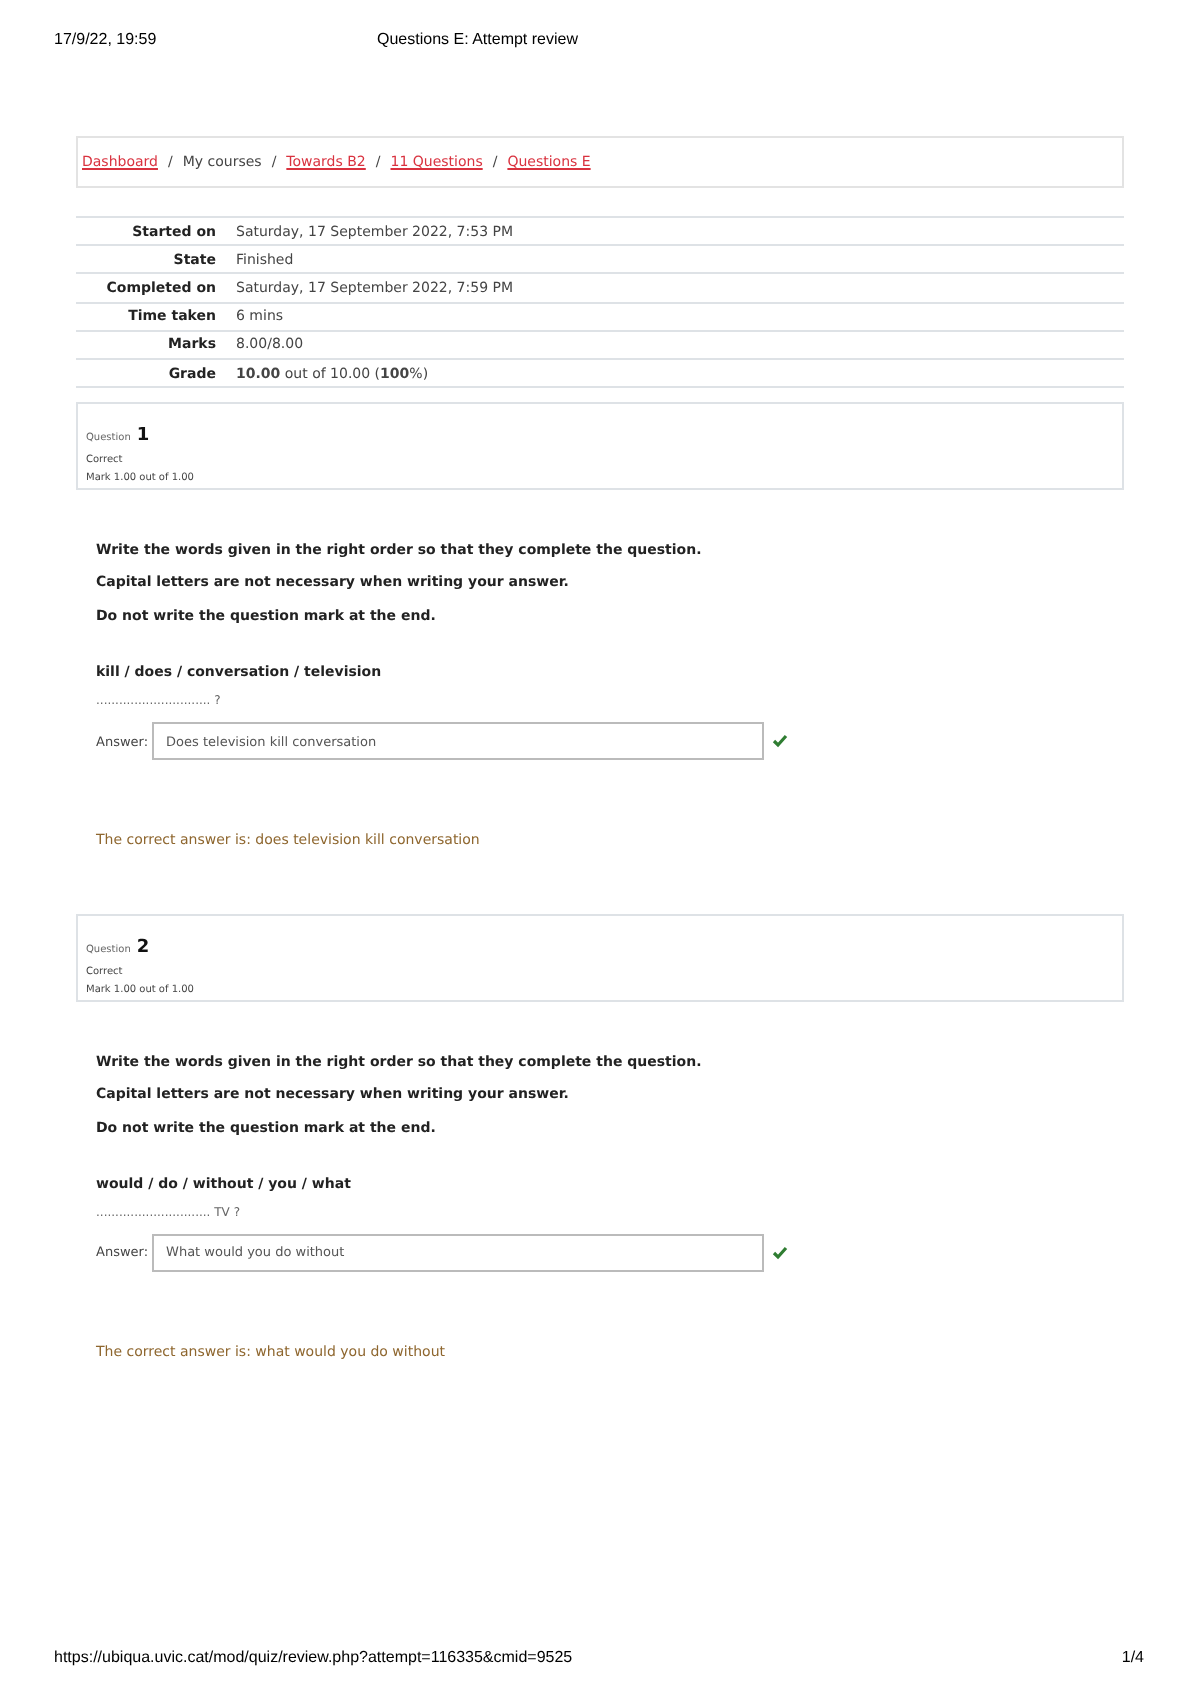 This screenshot has width=1198, height=1696. Describe the element at coordinates (313, 1657) in the screenshot. I see `page-url: https://ubiqua.uvic.cat/mod/quiz/review.php?attempt=116335&cmid=9525` at that location.